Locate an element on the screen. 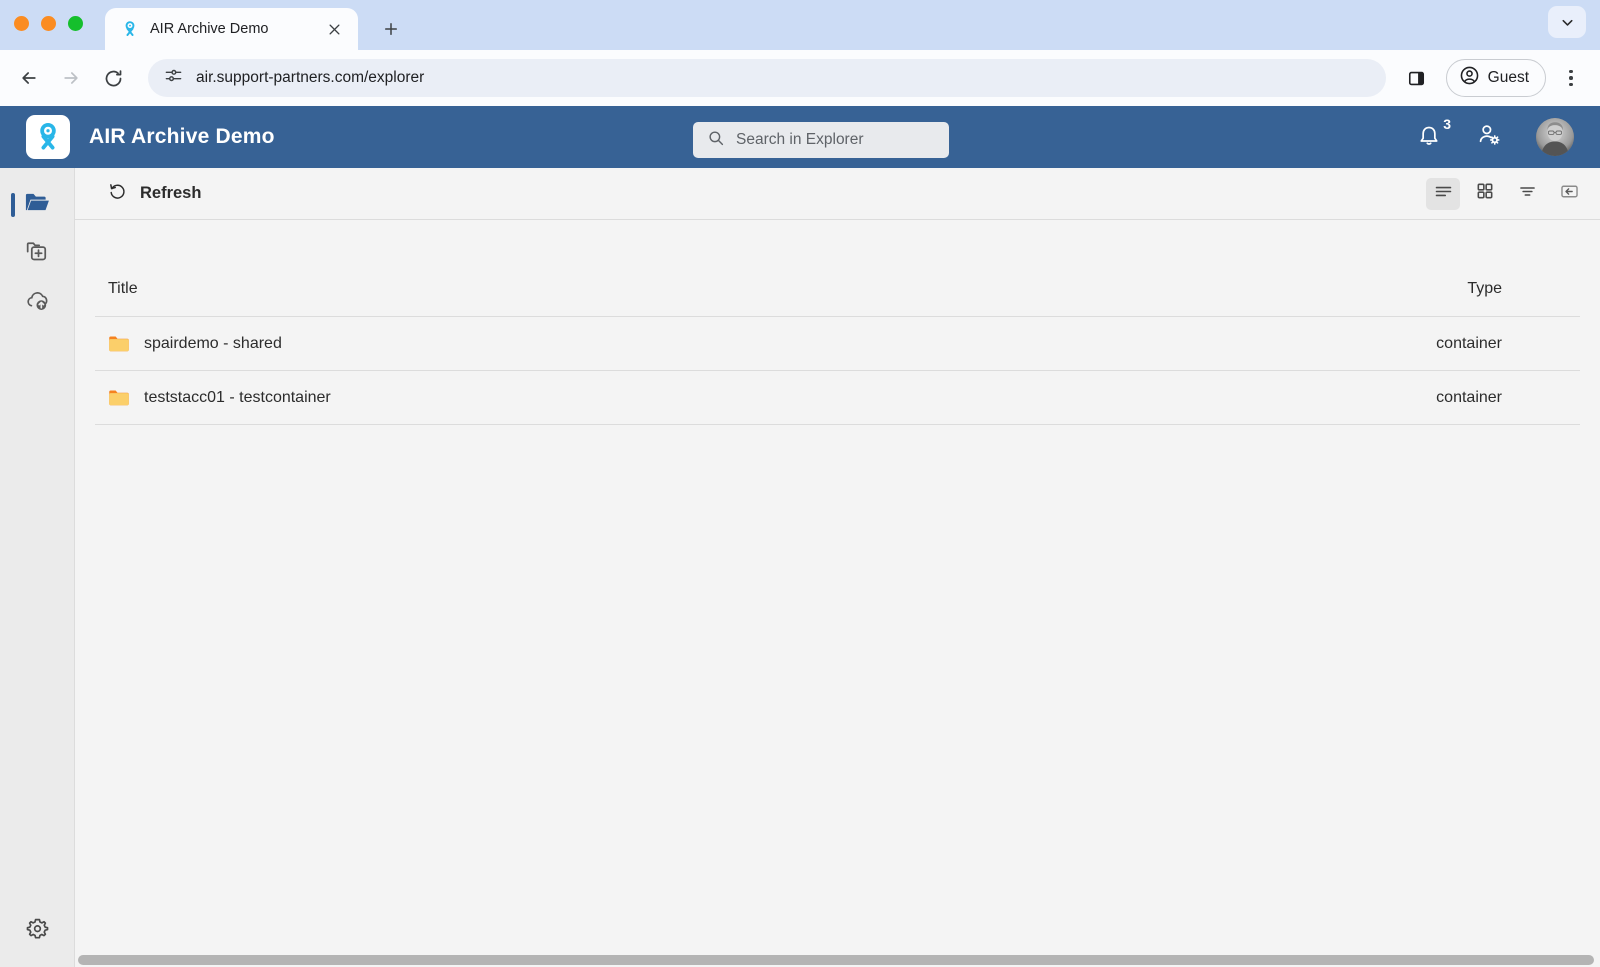  user-avatar is located at coordinates (1555, 137).